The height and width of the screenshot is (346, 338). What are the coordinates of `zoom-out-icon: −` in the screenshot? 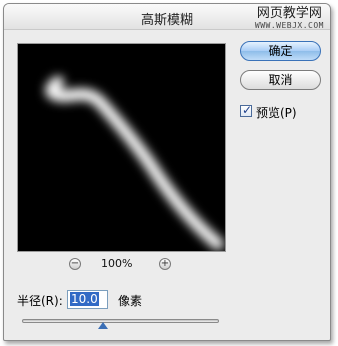 It's located at (75, 264).